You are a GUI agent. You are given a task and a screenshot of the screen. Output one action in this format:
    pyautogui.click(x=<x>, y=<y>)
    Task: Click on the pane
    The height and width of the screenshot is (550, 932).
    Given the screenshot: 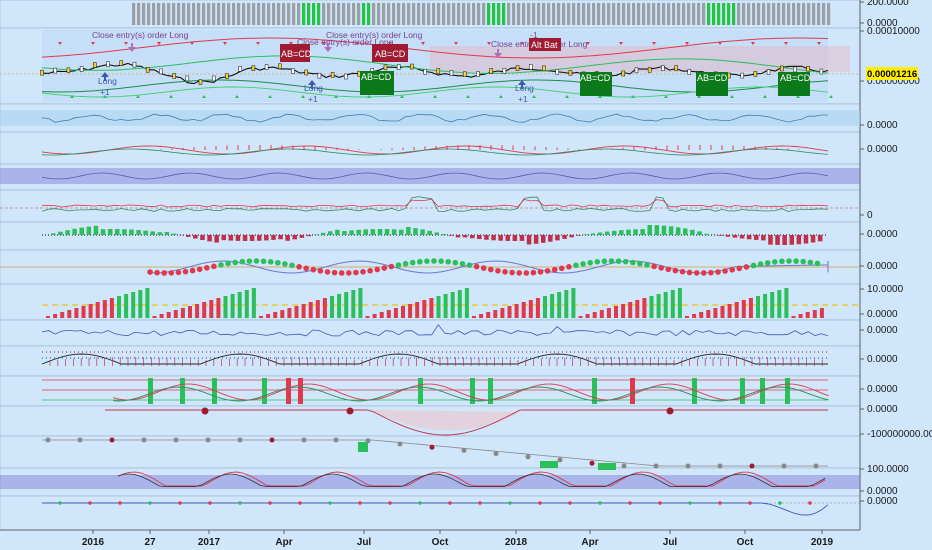 What is the action you would take?
    pyautogui.click(x=430, y=391)
    